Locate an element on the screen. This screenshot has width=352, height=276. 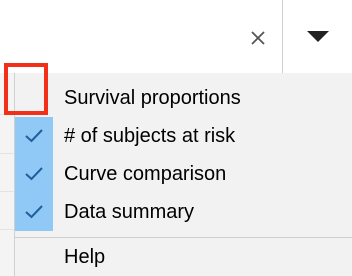
close-icon is located at coordinates (258, 38).